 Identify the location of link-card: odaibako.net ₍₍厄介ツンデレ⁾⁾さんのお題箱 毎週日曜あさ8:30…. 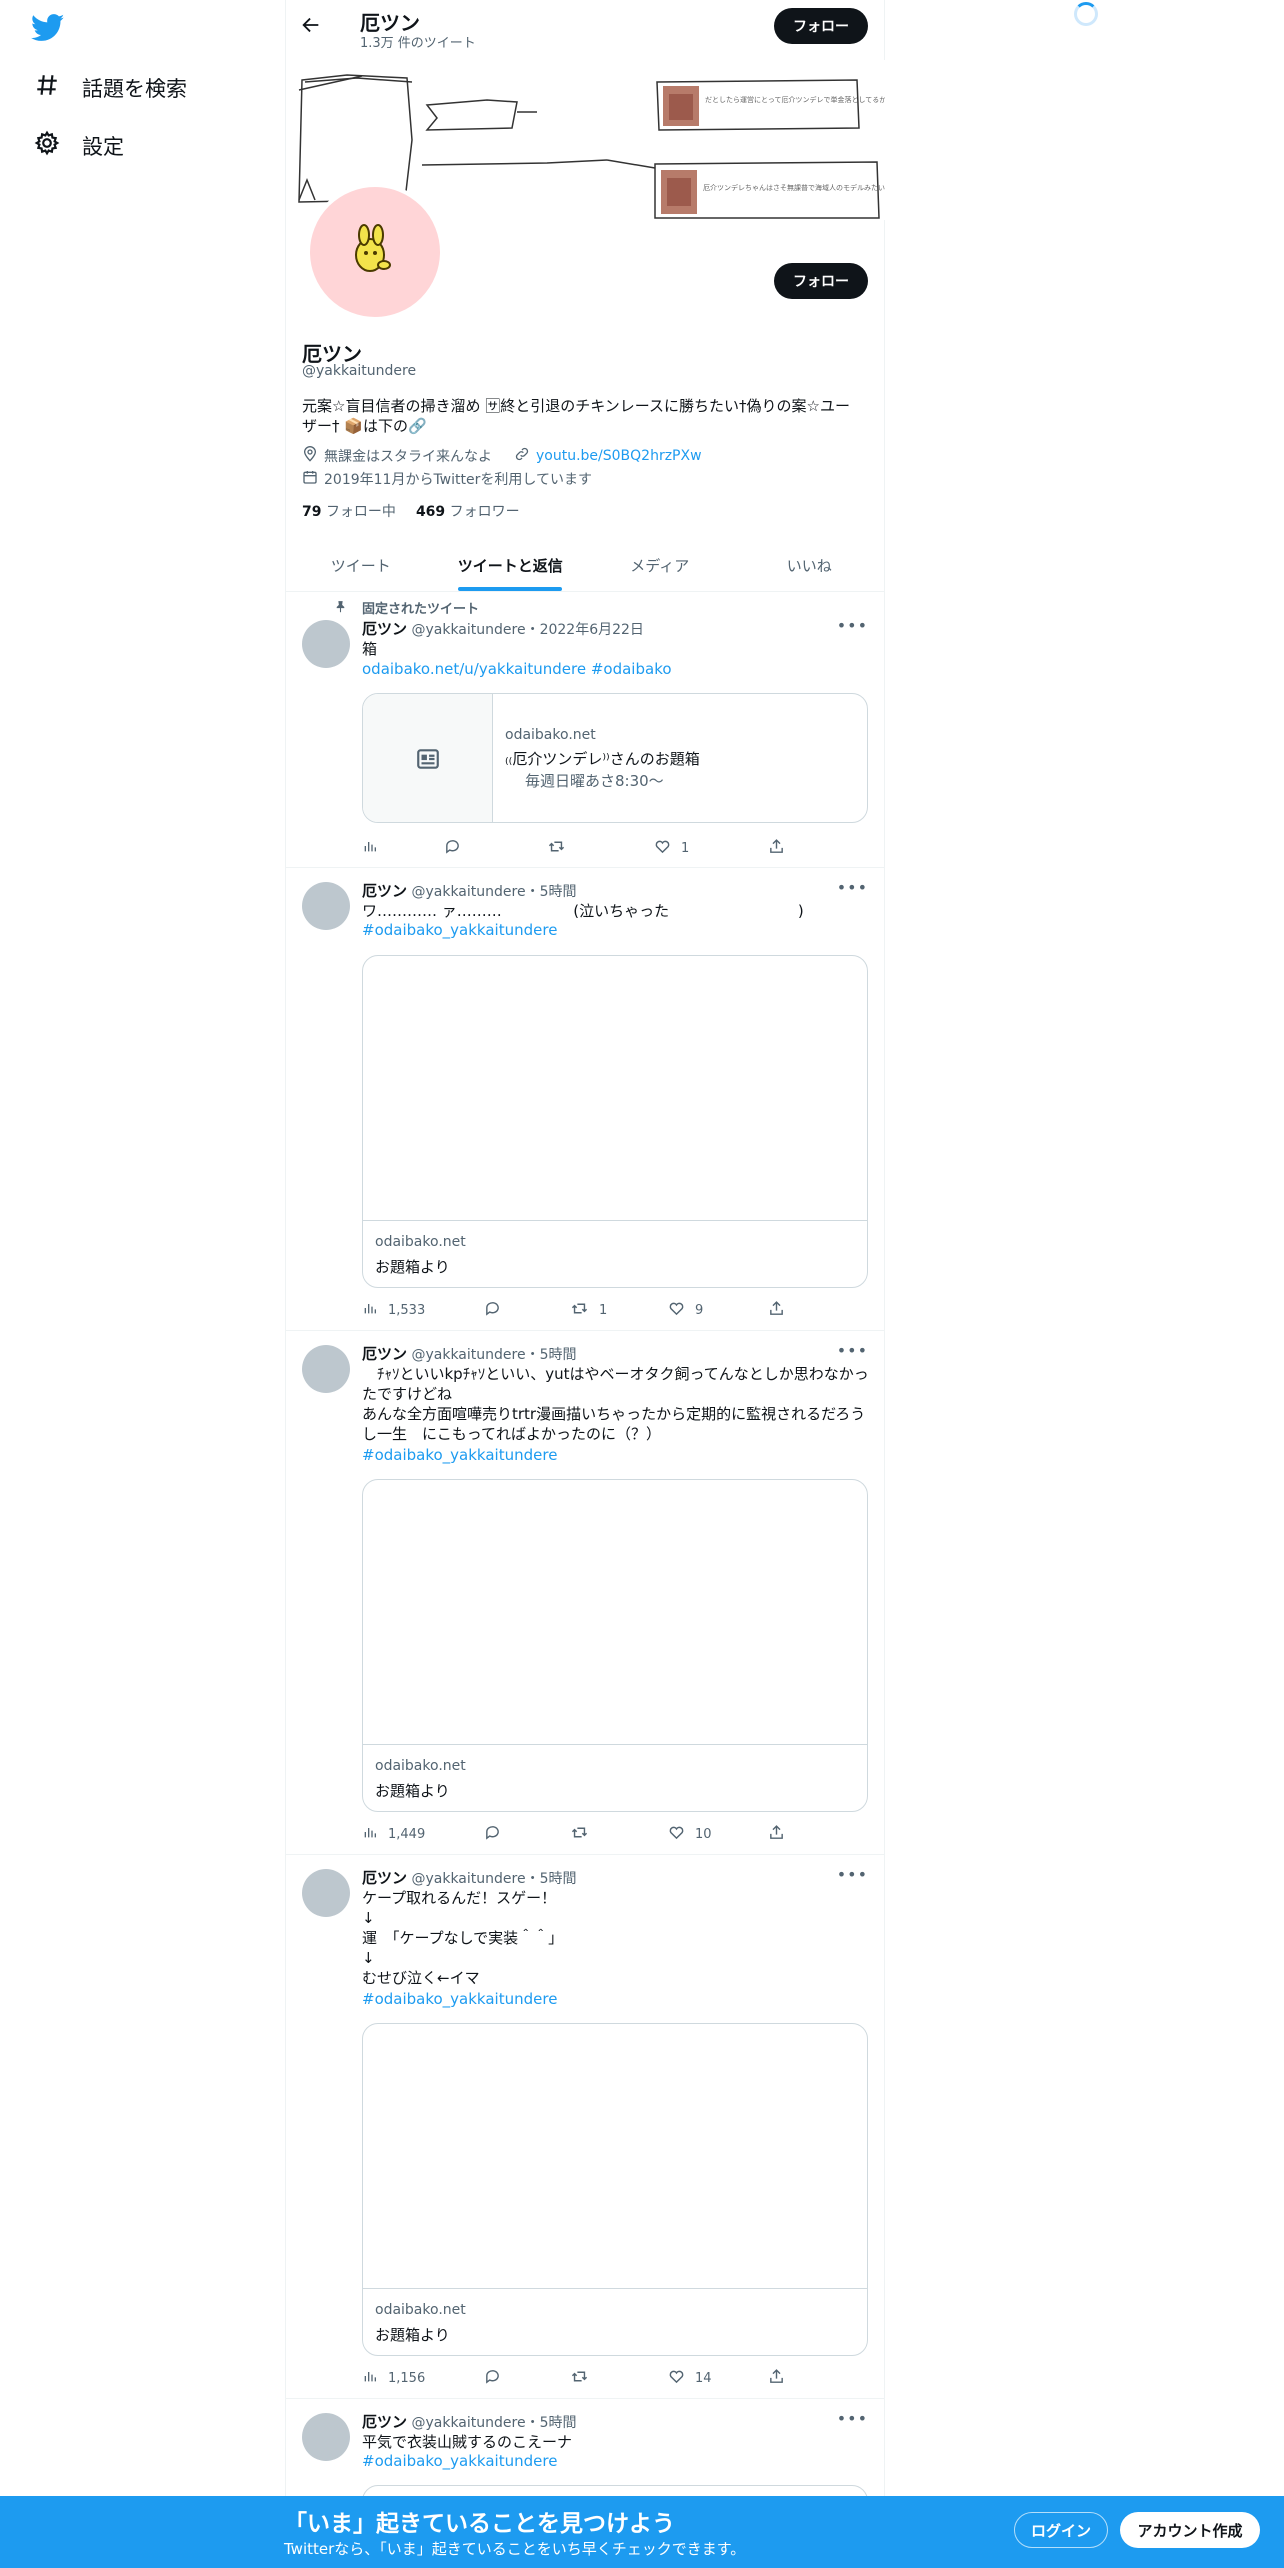
(615, 758).